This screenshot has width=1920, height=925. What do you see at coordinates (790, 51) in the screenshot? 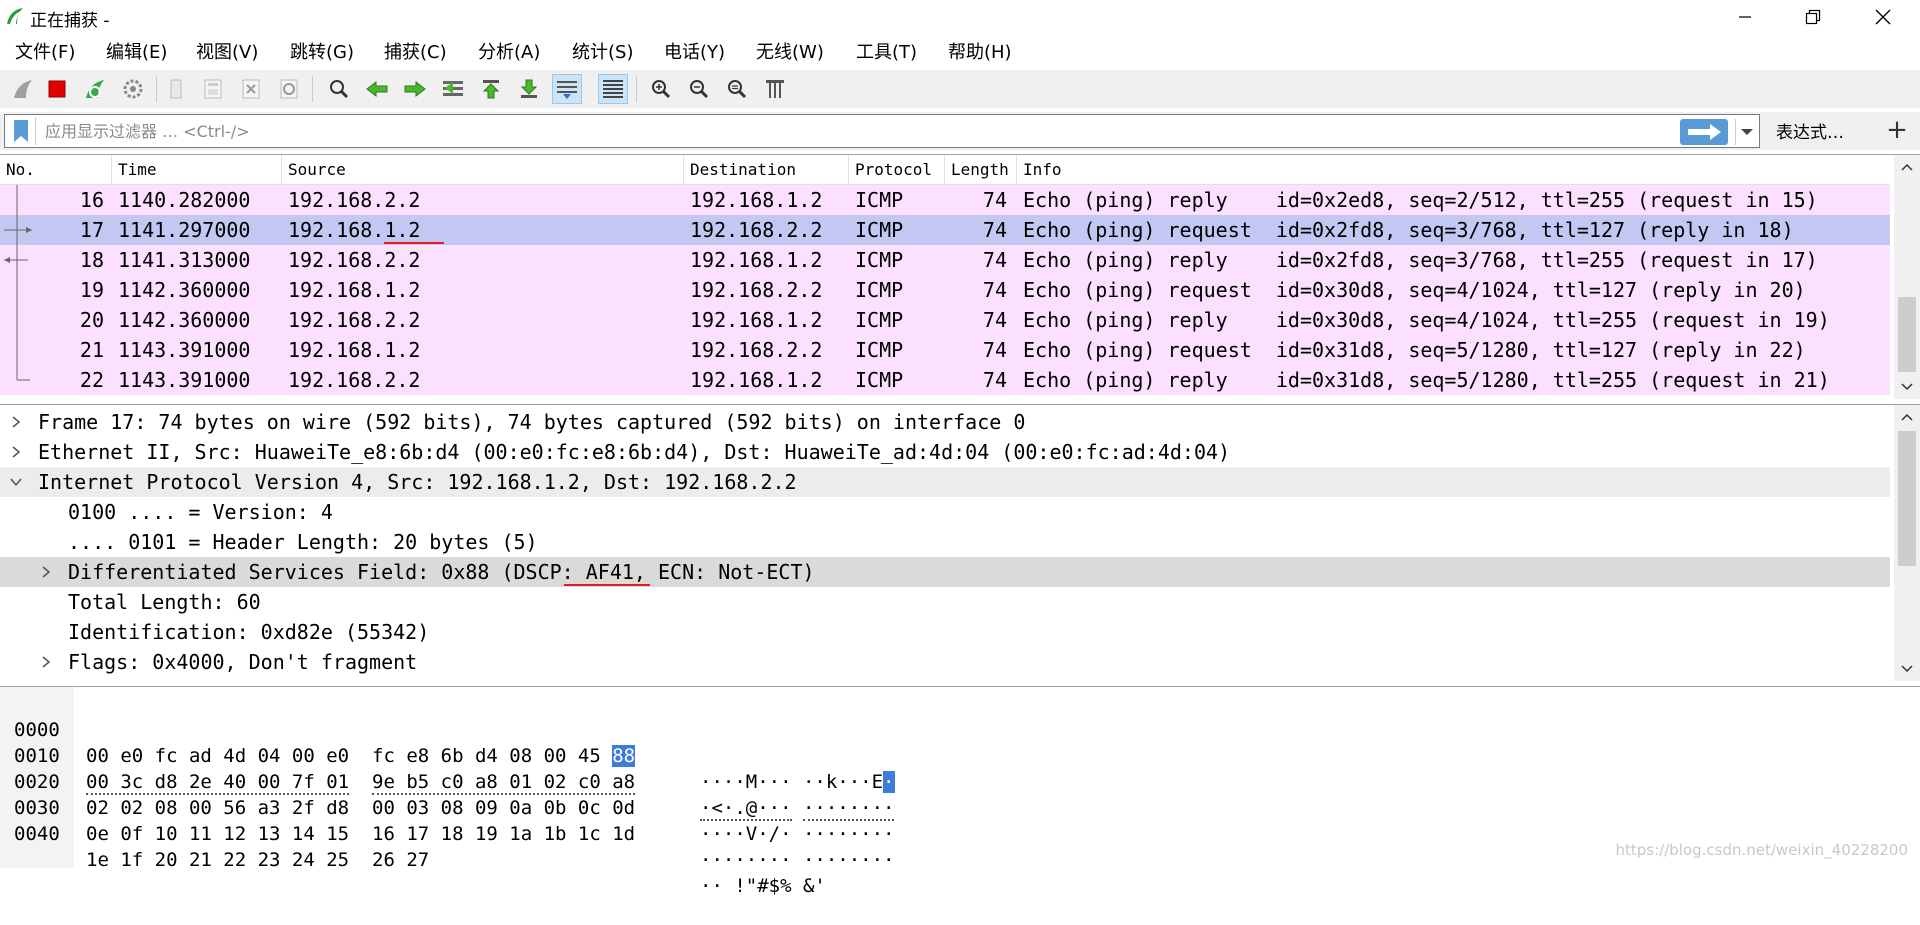
I see `menu-wireless: 无线(W)` at bounding box center [790, 51].